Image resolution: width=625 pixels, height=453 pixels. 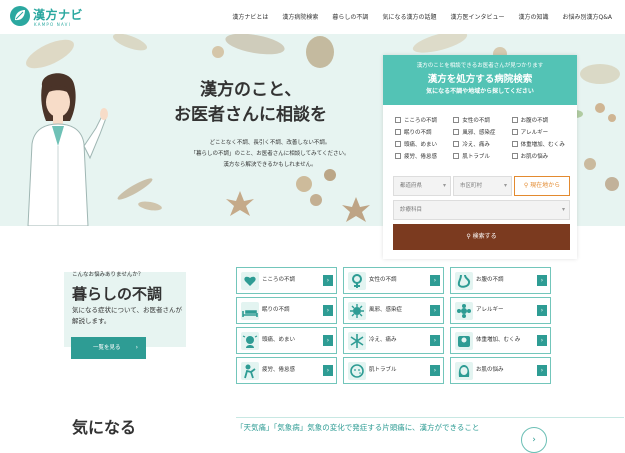 What do you see at coordinates (482, 186) in the screenshot?
I see `city-select: 市区町村 ▾` at bounding box center [482, 186].